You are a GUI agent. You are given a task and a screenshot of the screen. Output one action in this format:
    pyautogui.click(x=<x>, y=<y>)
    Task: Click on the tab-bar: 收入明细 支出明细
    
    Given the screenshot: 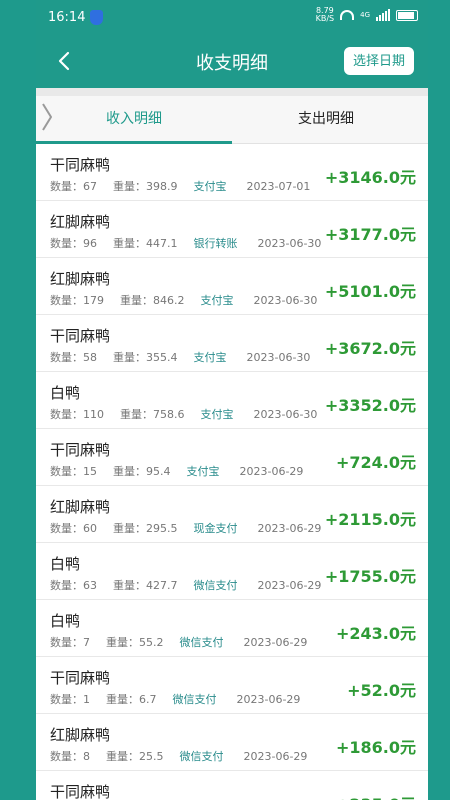 What is the action you would take?
    pyautogui.click(x=232, y=116)
    